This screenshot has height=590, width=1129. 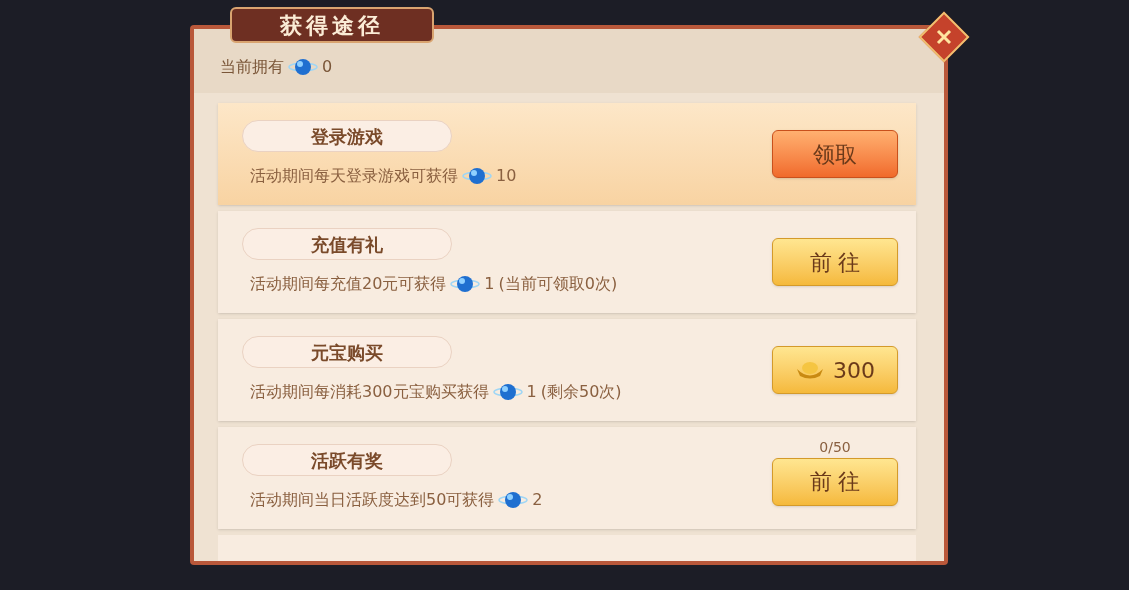 I want to click on ingot-icon, so click(x=810, y=370).